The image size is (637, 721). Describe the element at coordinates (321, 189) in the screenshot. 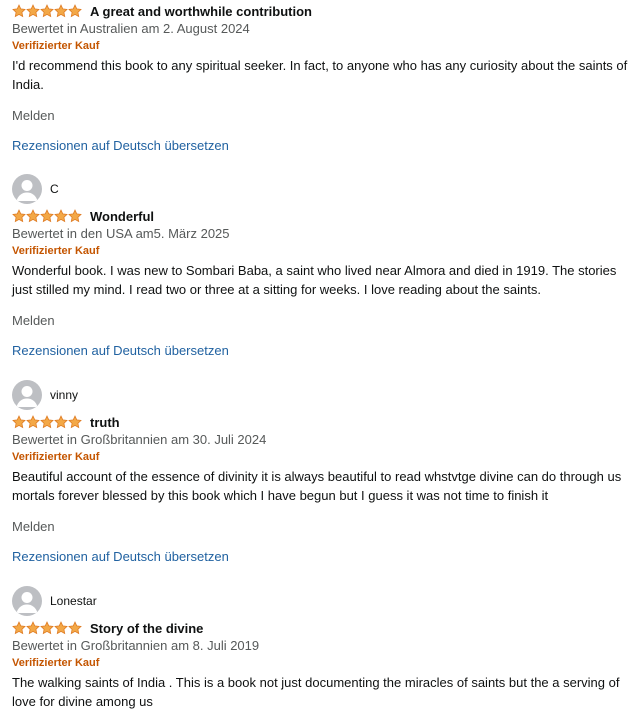

I see `reviewer-profile: C` at that location.